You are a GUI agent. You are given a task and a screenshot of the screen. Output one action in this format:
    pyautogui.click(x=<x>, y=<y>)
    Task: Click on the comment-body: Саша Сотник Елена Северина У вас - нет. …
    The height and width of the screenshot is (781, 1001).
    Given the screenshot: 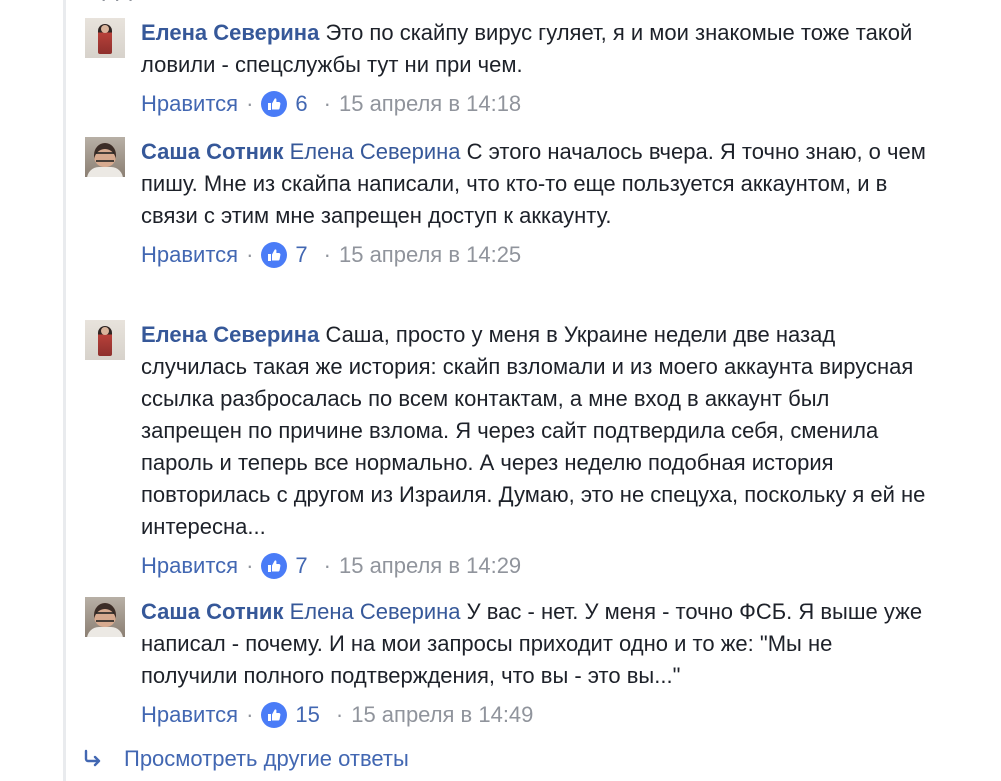 What is the action you would take?
    pyautogui.click(x=536, y=644)
    